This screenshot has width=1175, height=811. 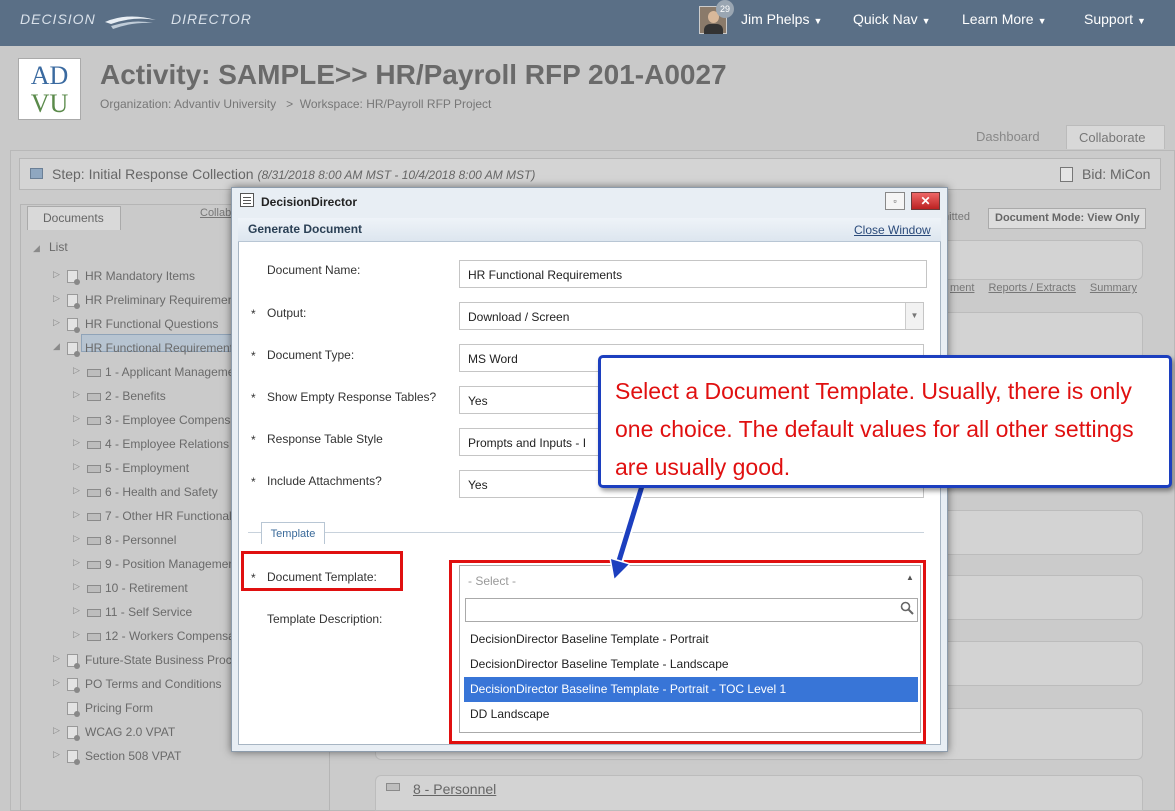 I want to click on tree-item: 11 - Self Service, so click(x=170, y=612).